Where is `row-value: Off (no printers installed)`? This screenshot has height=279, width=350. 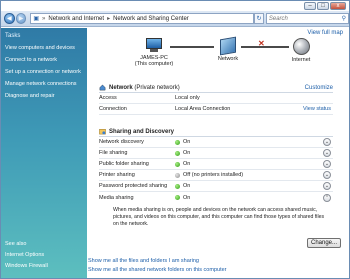
row-value: Off (no printers installed) is located at coordinates (213, 175).